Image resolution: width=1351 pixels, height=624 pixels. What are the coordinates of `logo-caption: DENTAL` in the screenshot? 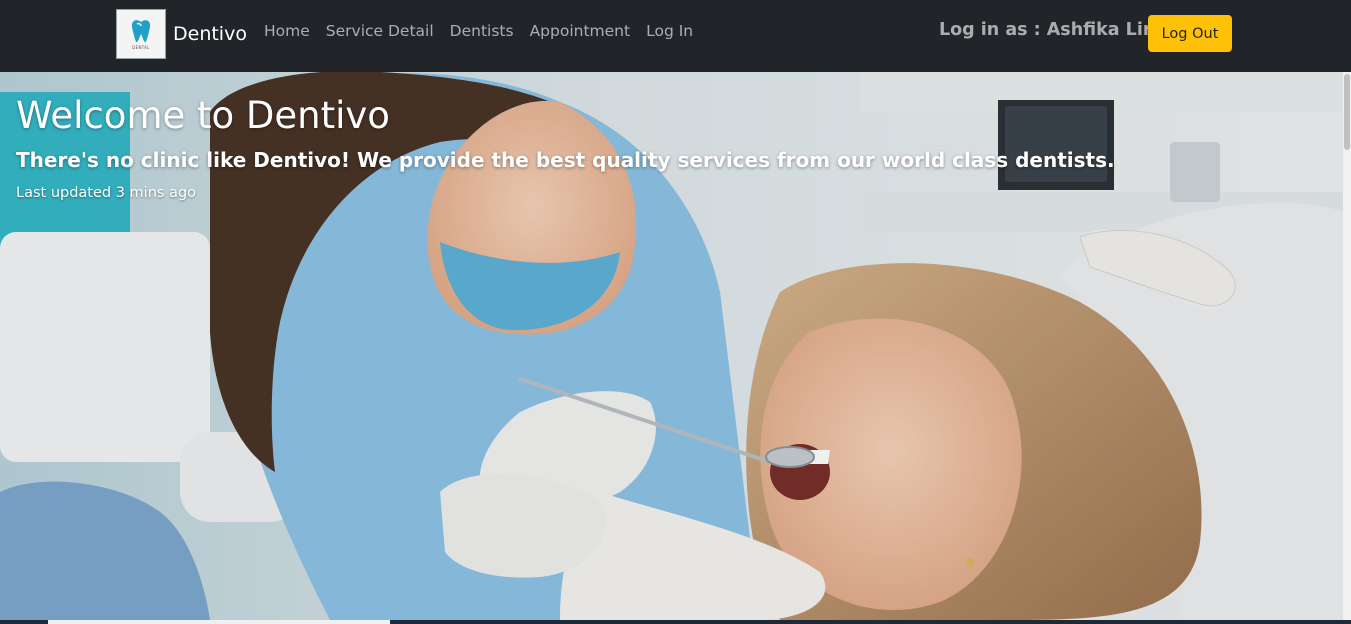 It's located at (141, 47).